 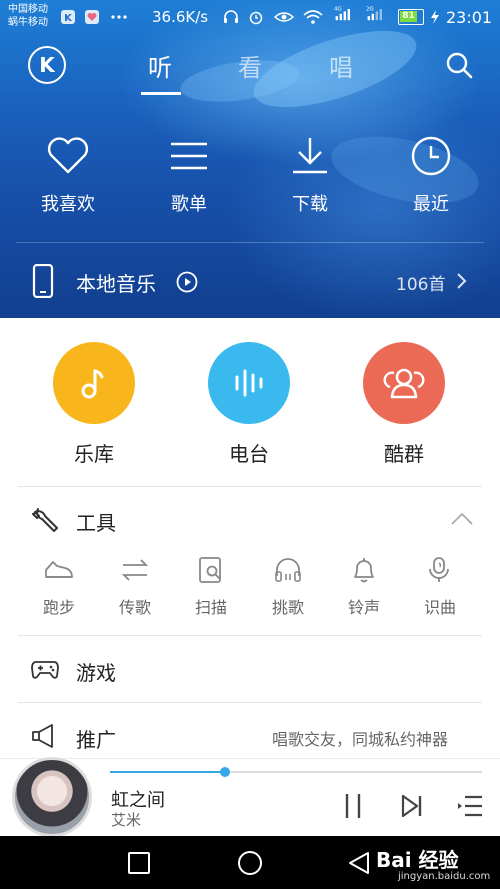 What do you see at coordinates (210, 607) in the screenshot?
I see `tool-label: 扫描` at bounding box center [210, 607].